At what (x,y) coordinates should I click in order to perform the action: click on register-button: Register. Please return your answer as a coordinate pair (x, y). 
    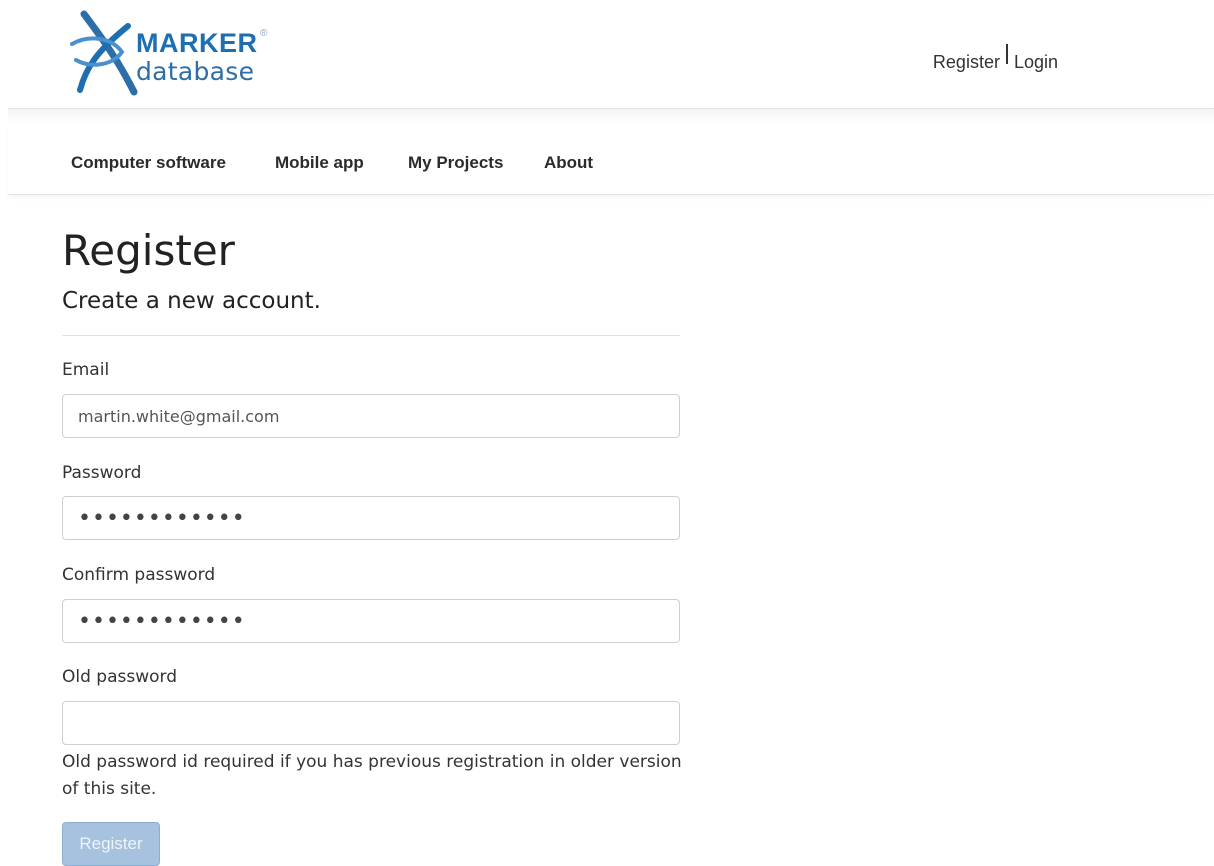
    Looking at the image, I should click on (111, 844).